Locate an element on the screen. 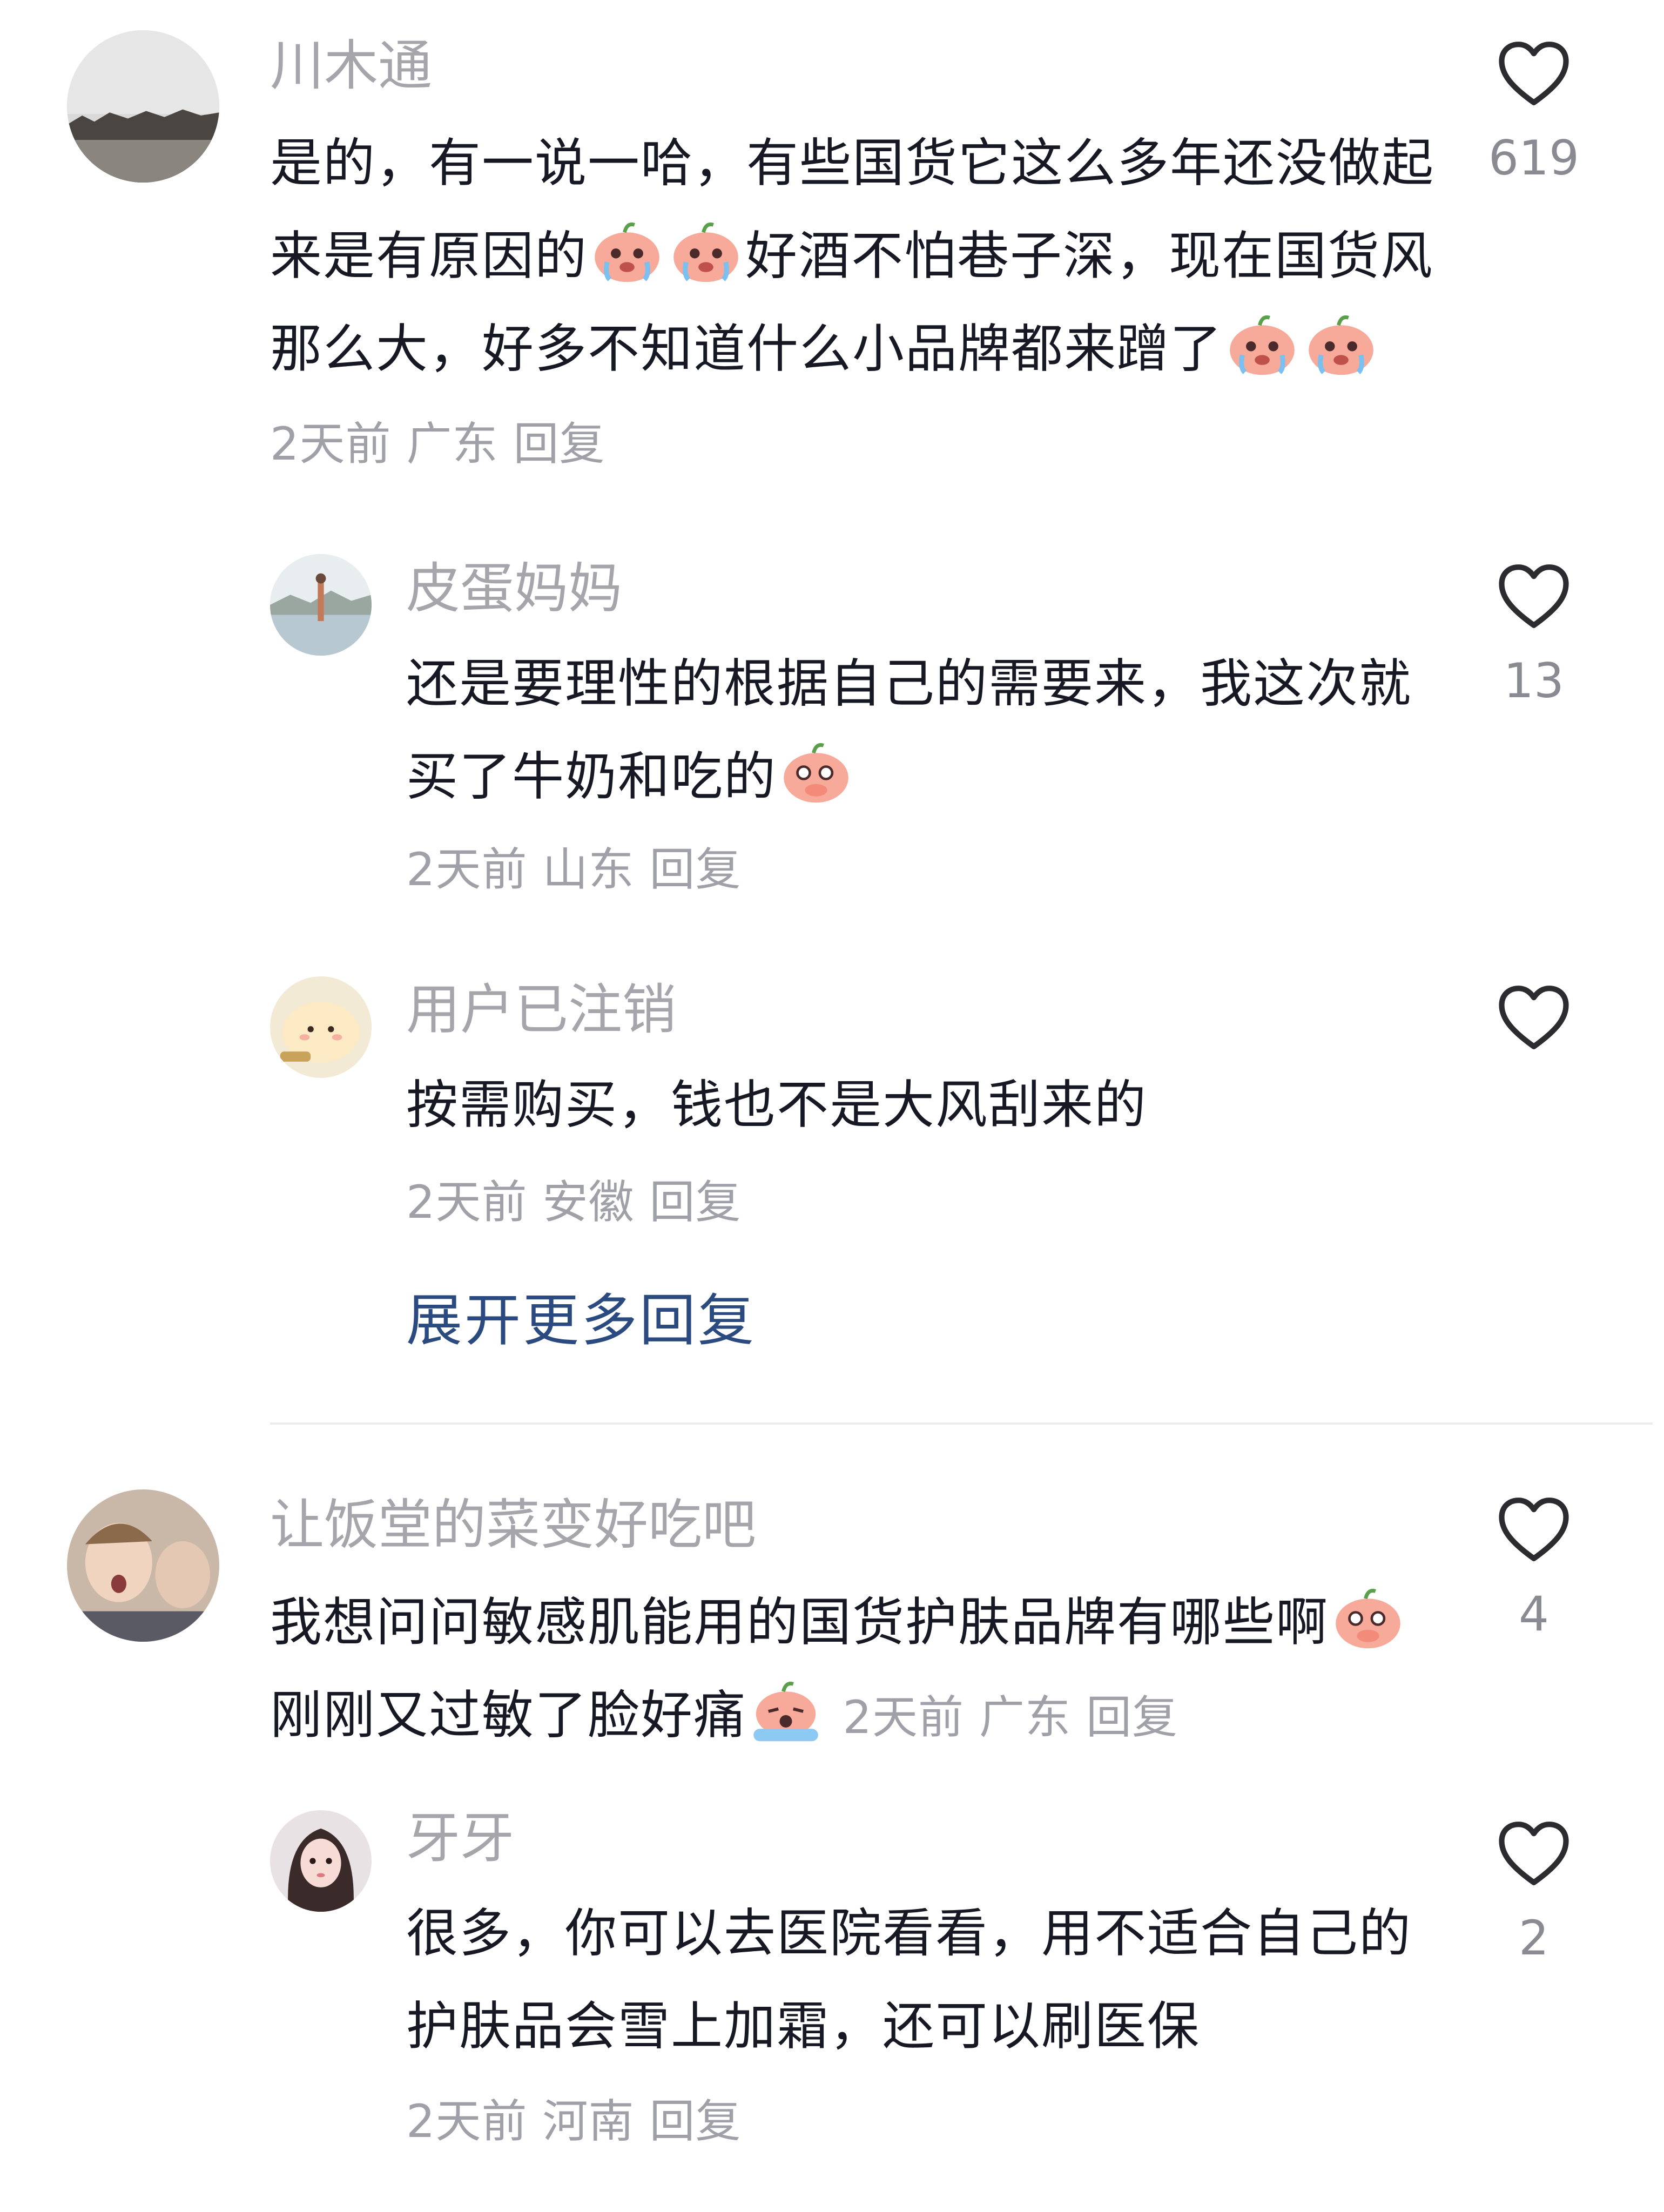 This screenshot has width=1664, height=2212. avatar-cartoon-image is located at coordinates (321, 1027).